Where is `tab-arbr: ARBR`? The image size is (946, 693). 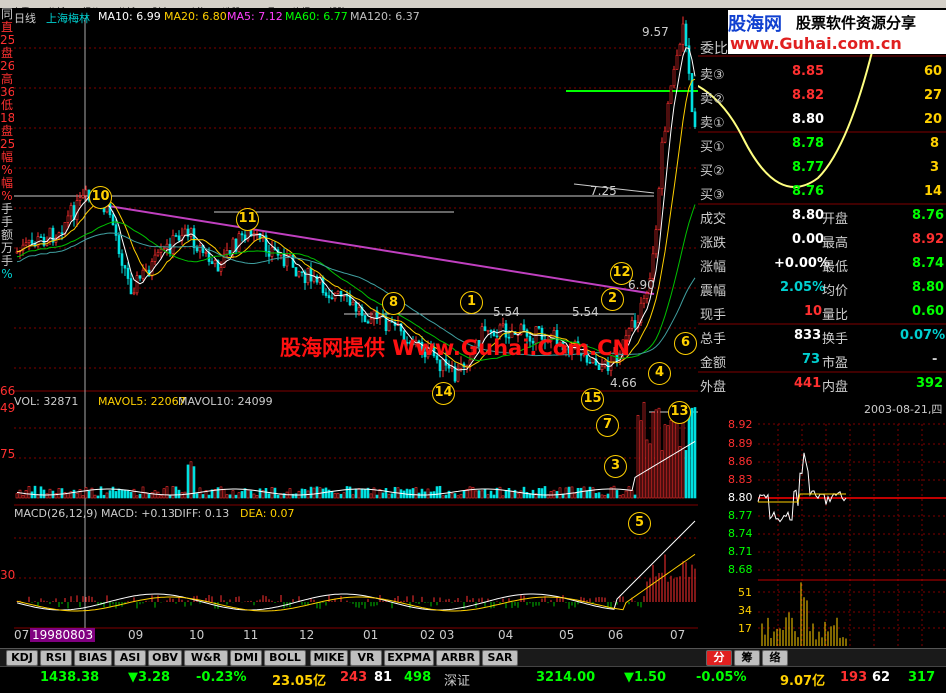
tab-arbr: ARBR is located at coordinates (458, 658).